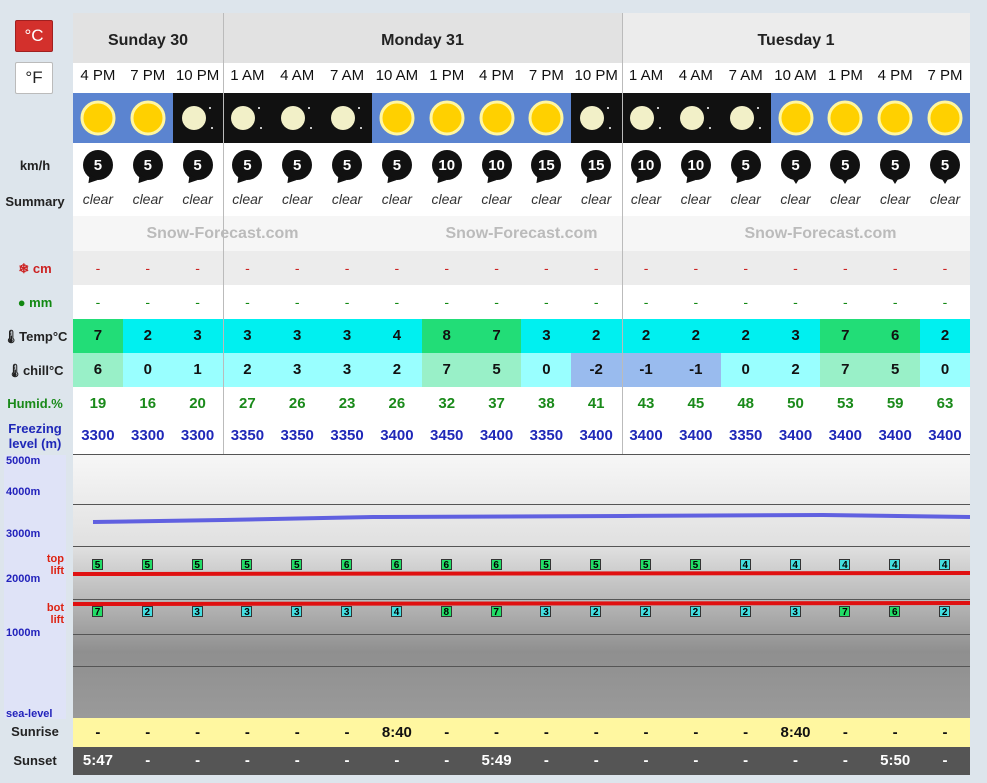 The width and height of the screenshot is (987, 783). What do you see at coordinates (695, 370) in the screenshot?
I see `chill-cell: -1` at bounding box center [695, 370].